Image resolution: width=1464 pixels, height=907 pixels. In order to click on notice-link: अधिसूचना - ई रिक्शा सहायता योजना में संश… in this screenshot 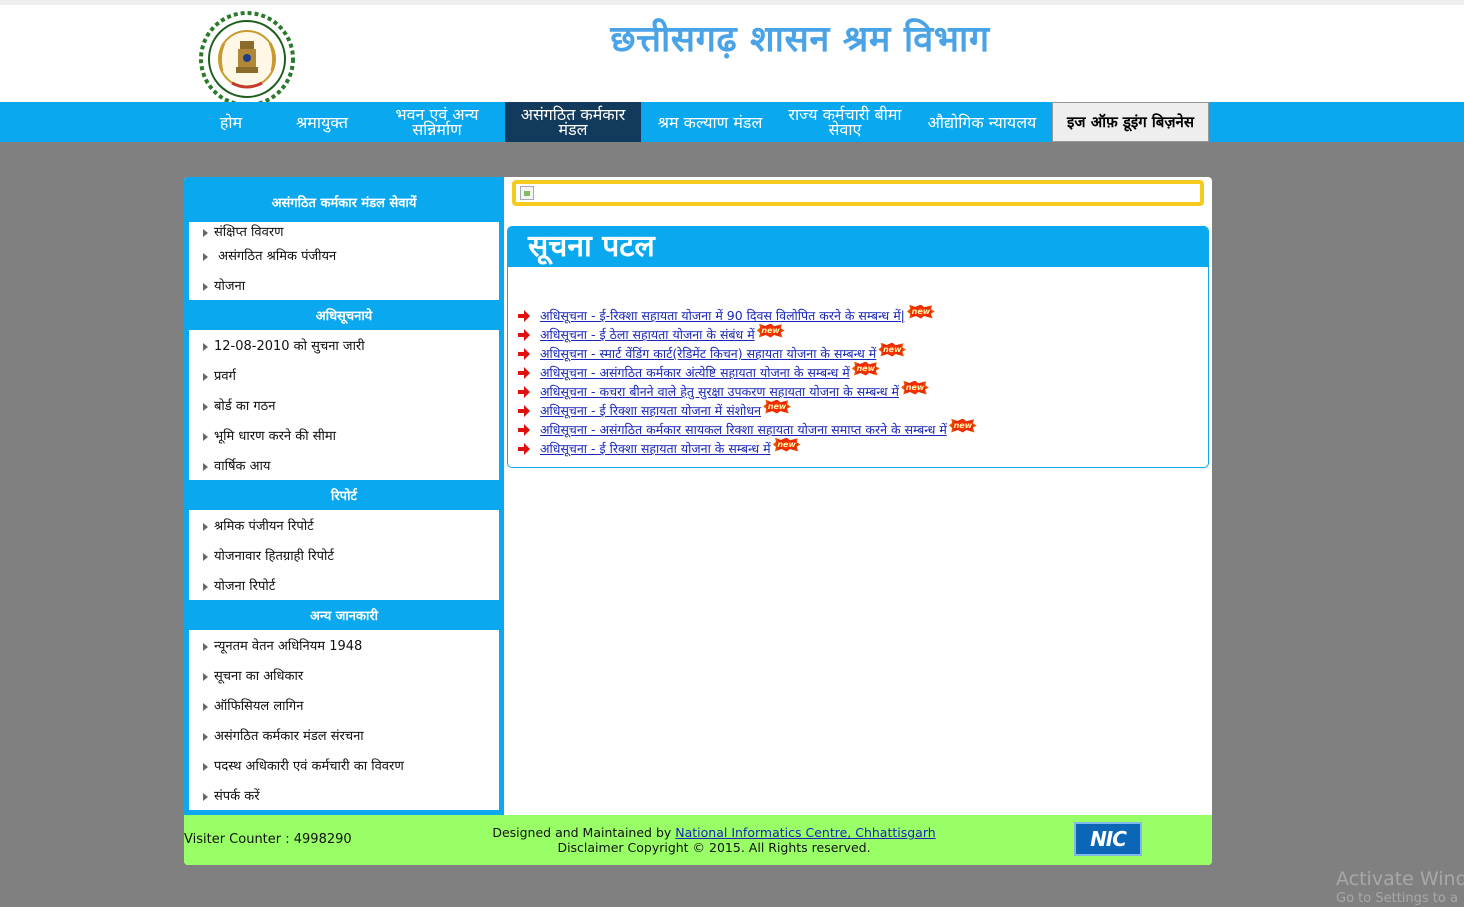, I will do `click(650, 410)`.